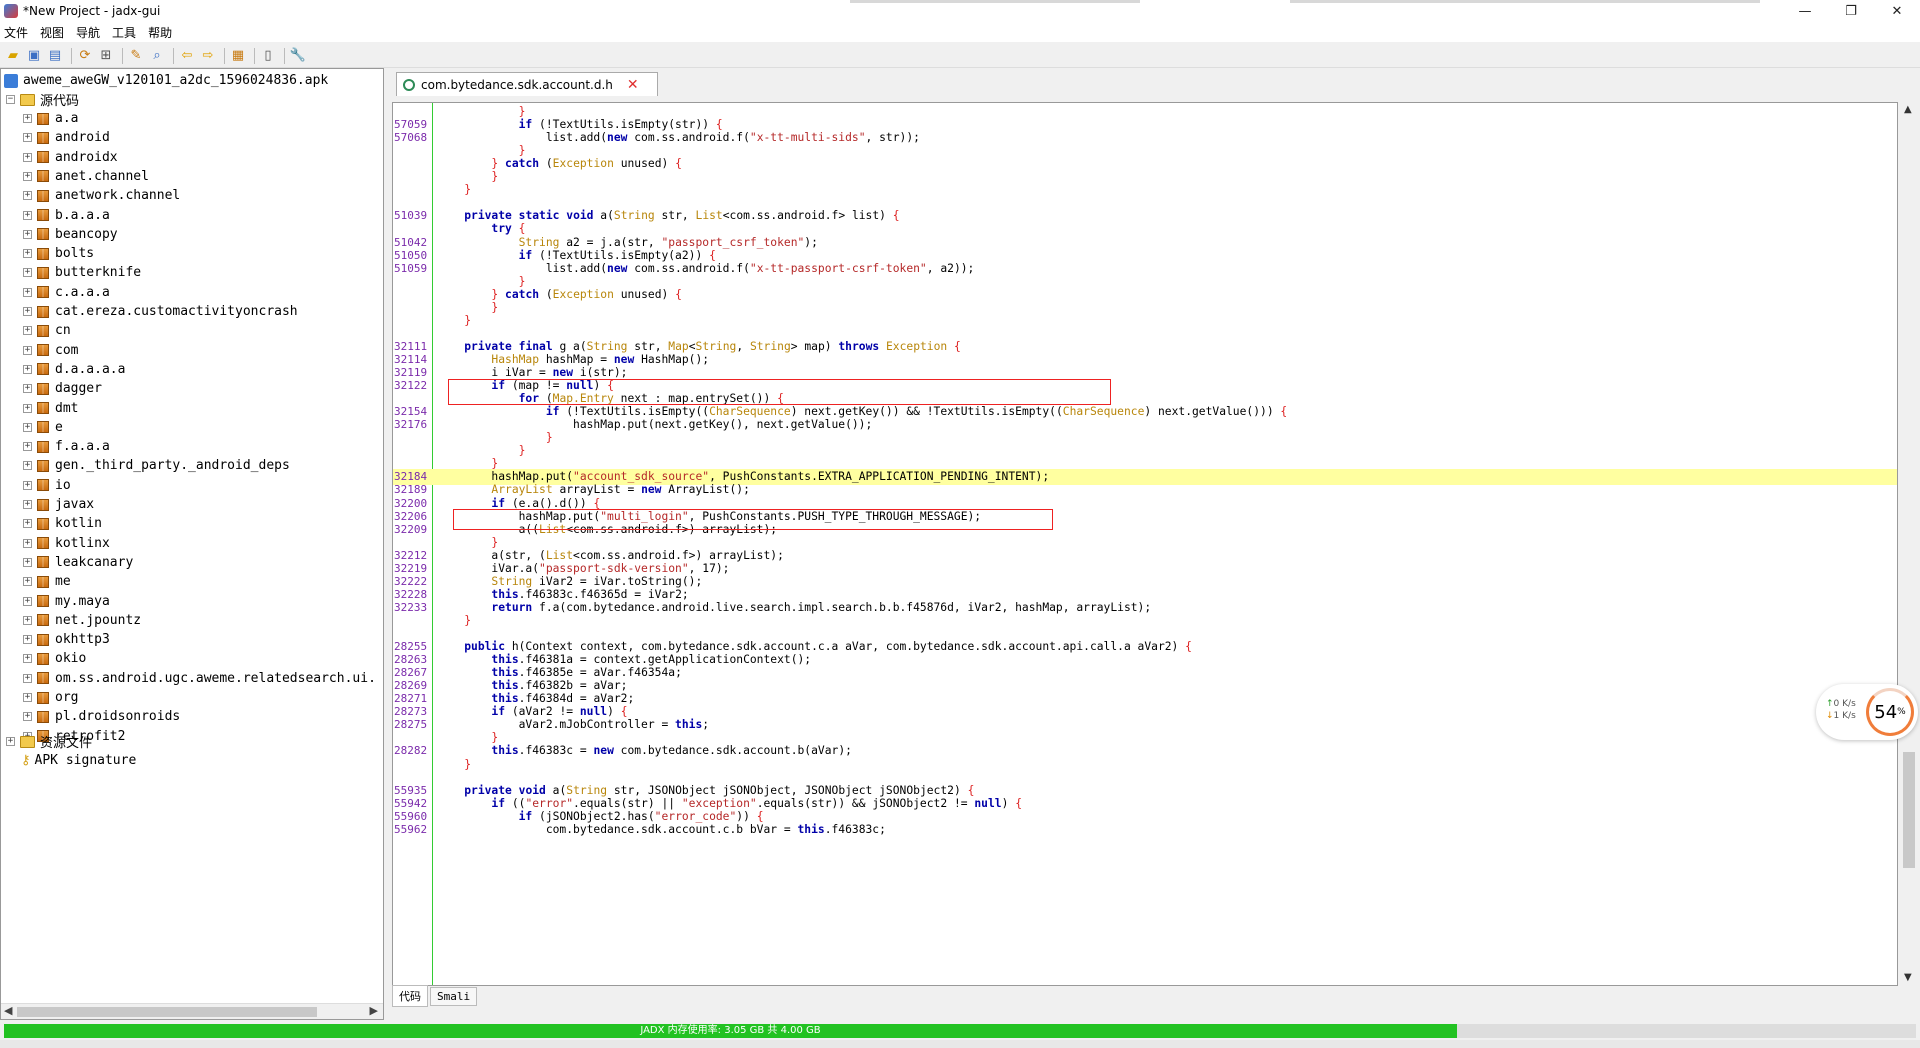 This screenshot has width=1920, height=1048. Describe the element at coordinates (58, 504) in the screenshot. I see `tree-package-item: + javax` at that location.